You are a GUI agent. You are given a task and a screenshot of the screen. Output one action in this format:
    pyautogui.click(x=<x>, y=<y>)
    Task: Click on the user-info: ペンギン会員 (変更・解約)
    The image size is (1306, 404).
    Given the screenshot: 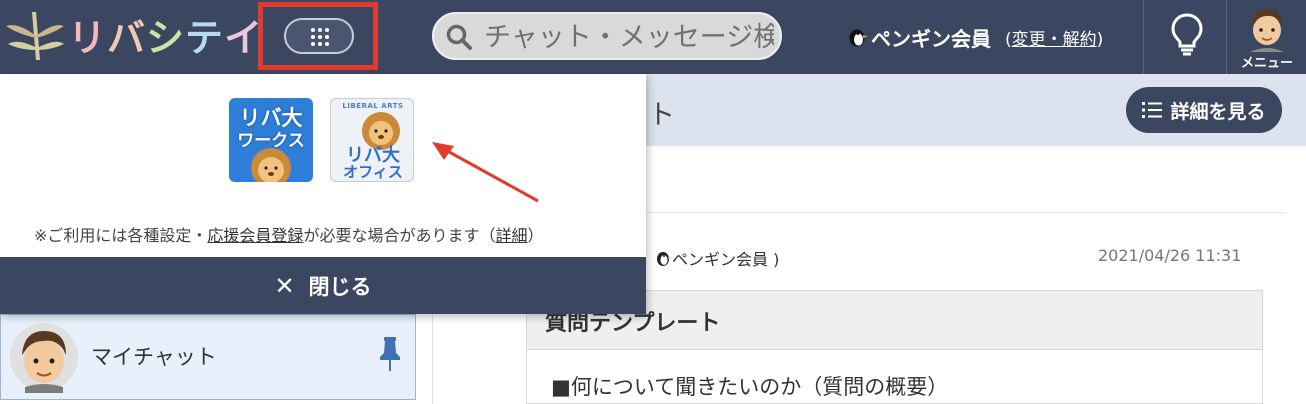 What is the action you would take?
    pyautogui.click(x=974, y=37)
    